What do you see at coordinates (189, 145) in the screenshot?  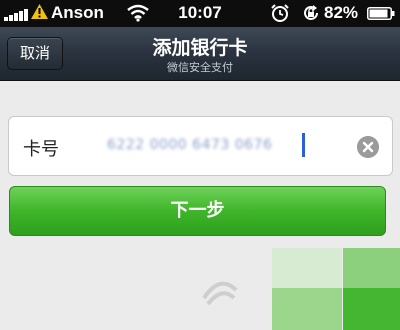 I see `card-number-input: 6222 0000 6473 0676` at bounding box center [189, 145].